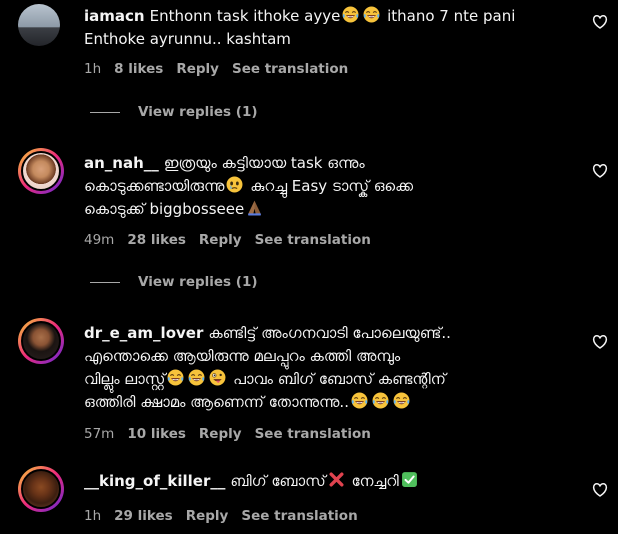  Describe the element at coordinates (143, 516) in the screenshot. I see `likes-count: 29 likes` at that location.